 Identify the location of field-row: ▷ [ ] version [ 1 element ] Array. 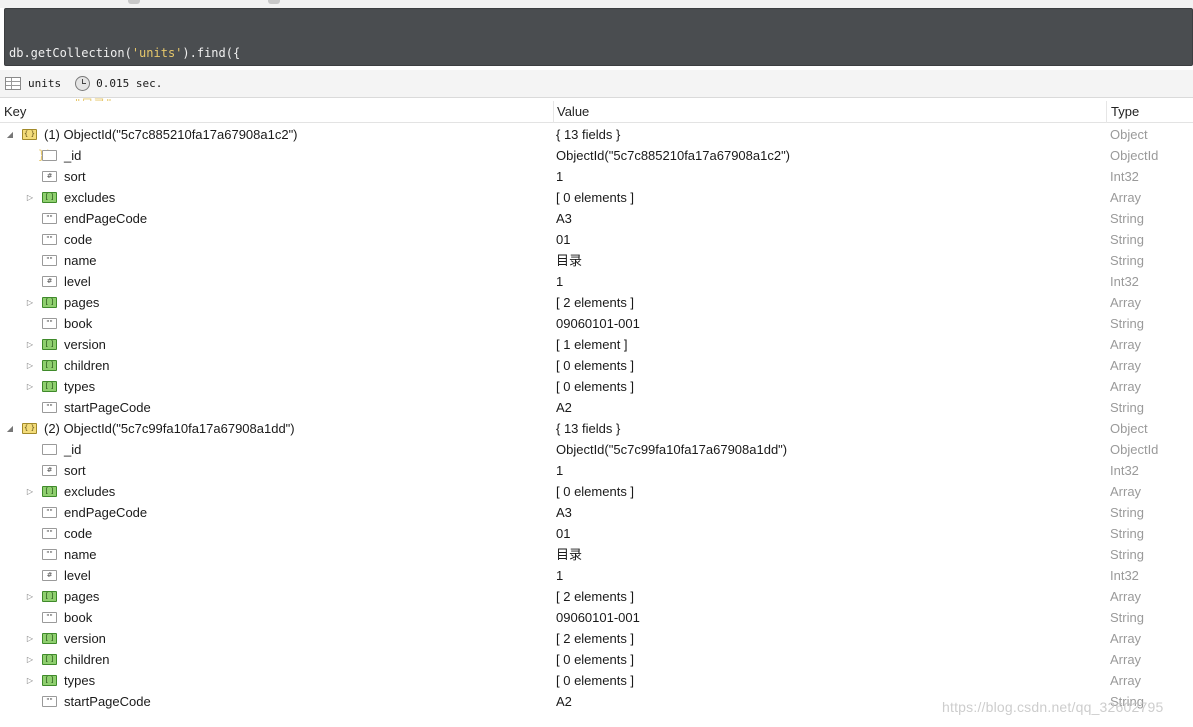
(596, 344).